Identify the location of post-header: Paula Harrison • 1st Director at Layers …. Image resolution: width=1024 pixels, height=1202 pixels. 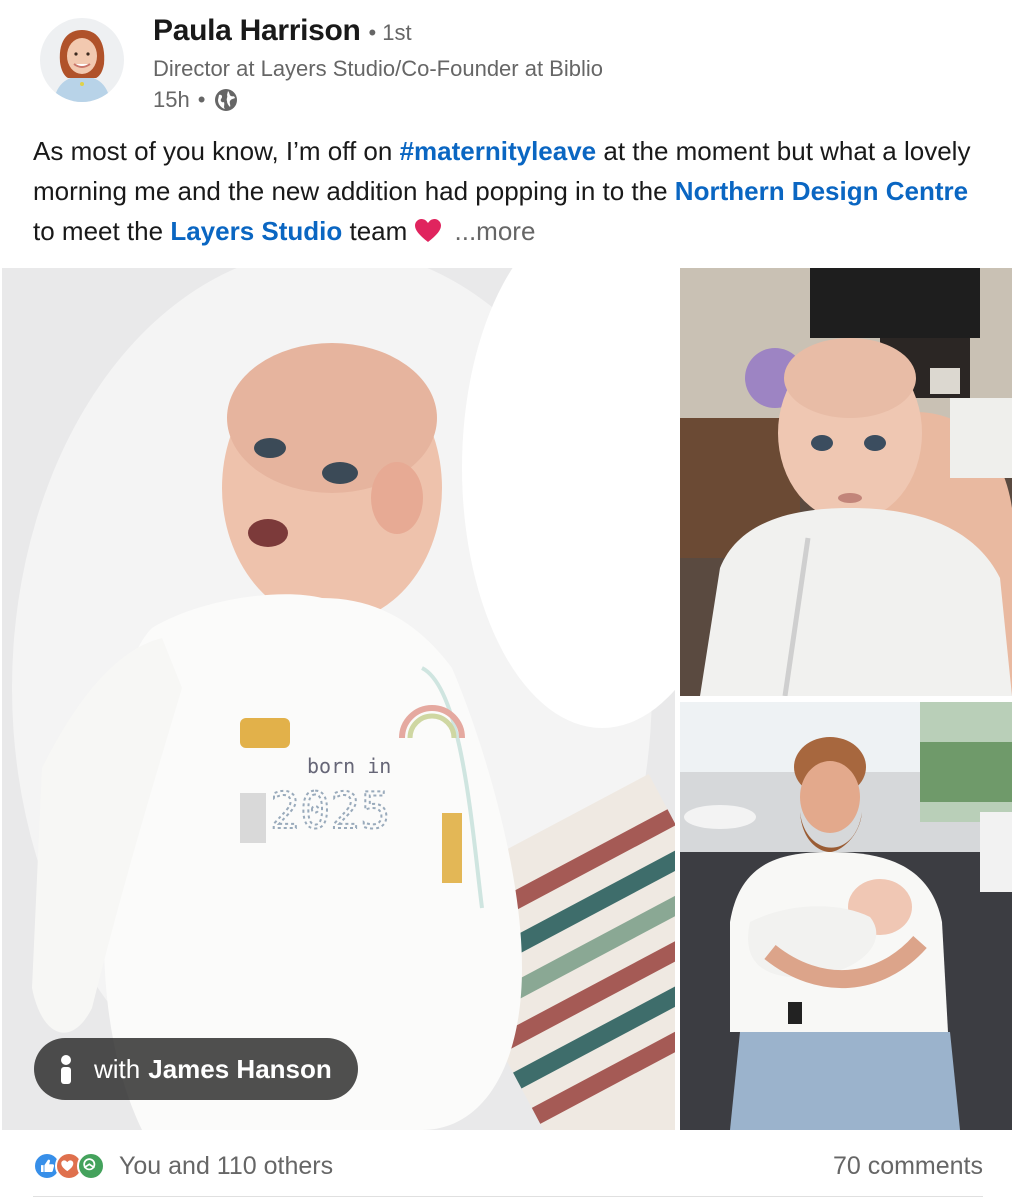
(520, 64).